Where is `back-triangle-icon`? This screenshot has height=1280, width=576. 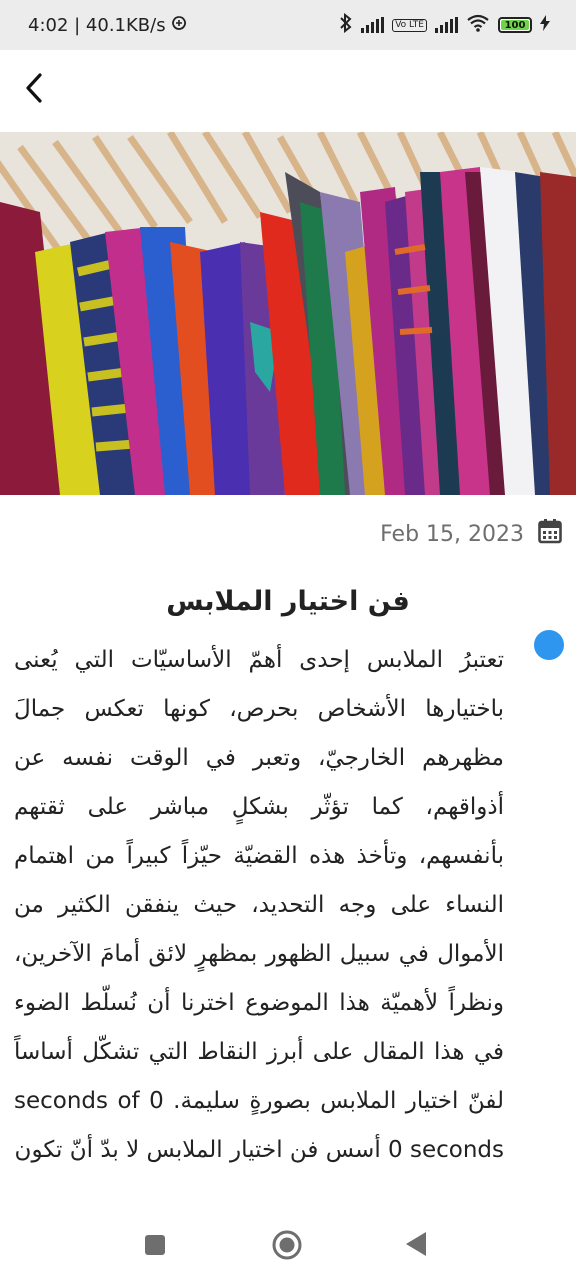
back-triangle-icon is located at coordinates (416, 1246).